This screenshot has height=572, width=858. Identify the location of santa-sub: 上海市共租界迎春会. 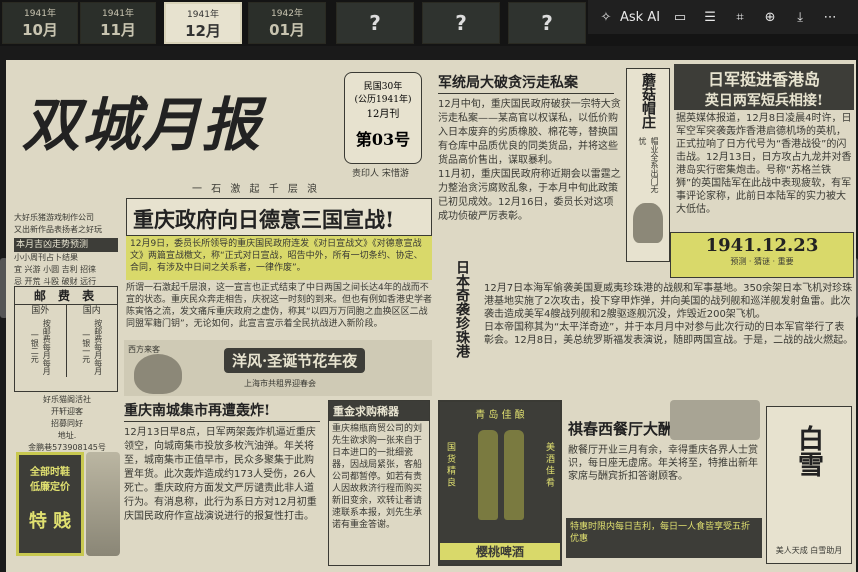
(280, 383).